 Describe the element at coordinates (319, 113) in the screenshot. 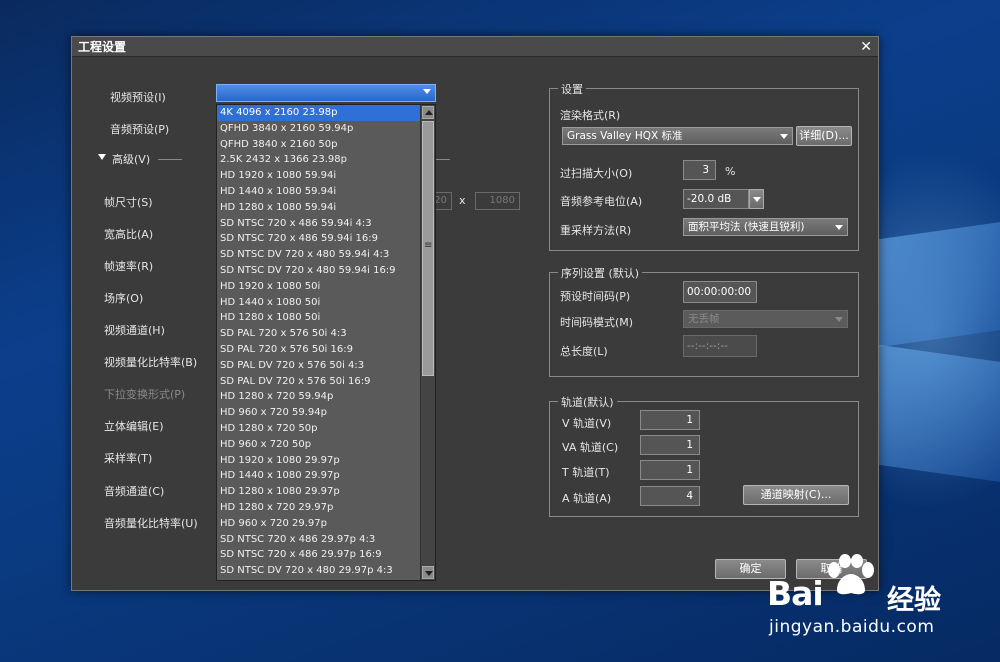

I see `video-preset-option: 4K 4096 x 2160 23.98p` at that location.